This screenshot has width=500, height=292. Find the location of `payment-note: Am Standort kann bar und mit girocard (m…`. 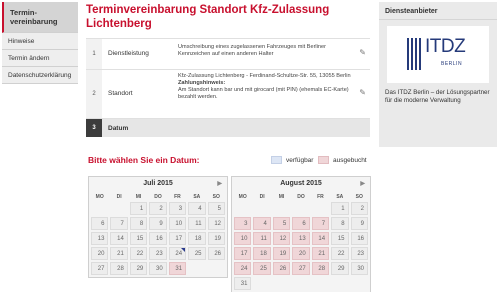

payment-note: Am Standort kann bar und mit girocard (m… is located at coordinates (263, 93).